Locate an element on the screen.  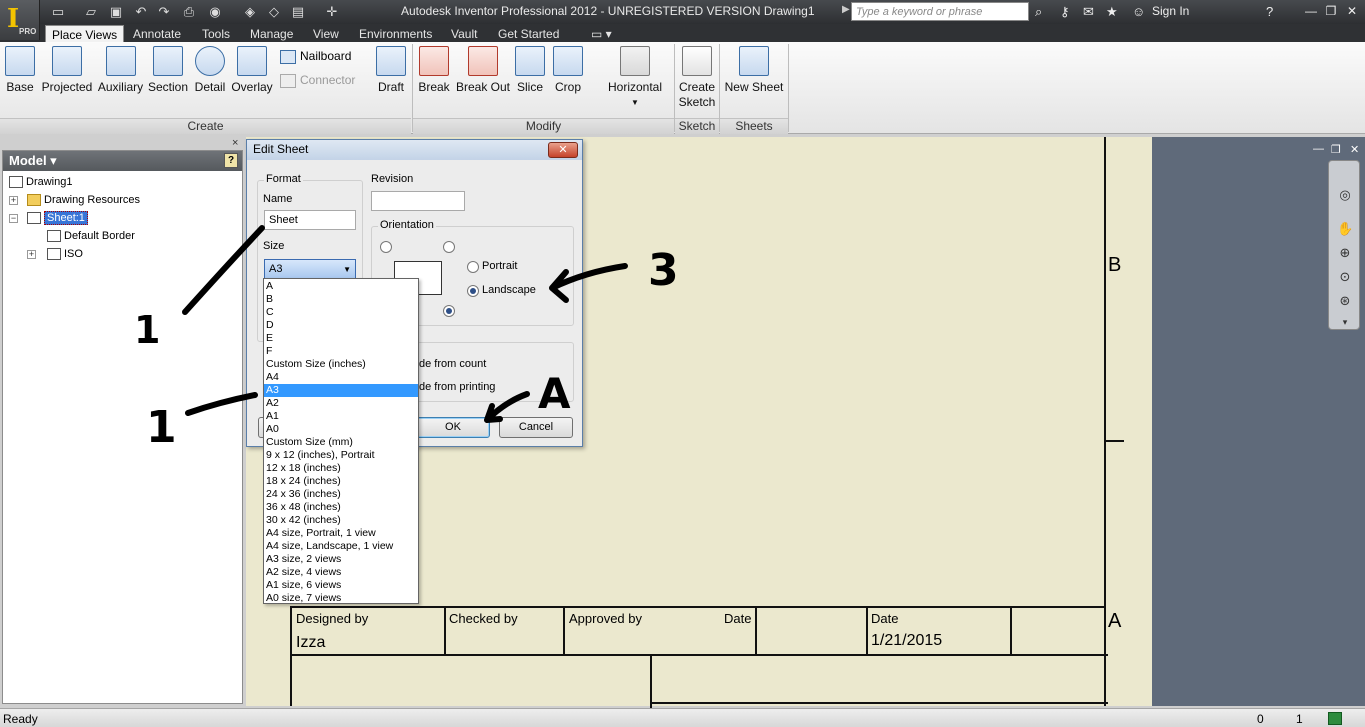
browser-header: Model ▾ ? is located at coordinates (122, 161).